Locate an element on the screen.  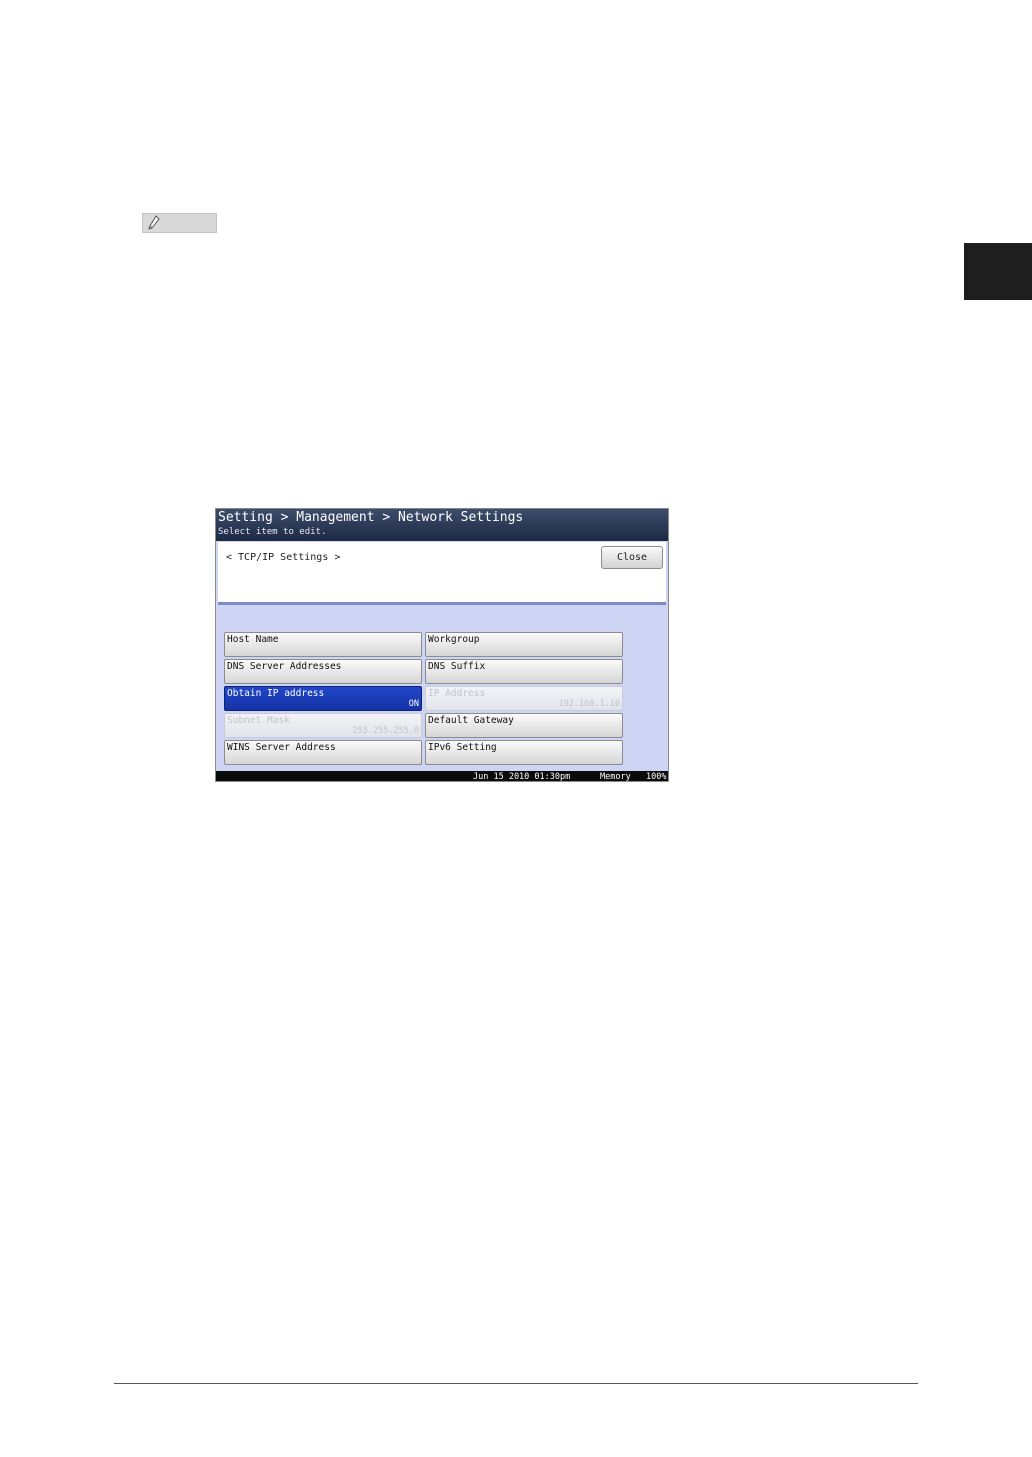
default-gateway-button: Default Gateway is located at coordinates (524, 725).